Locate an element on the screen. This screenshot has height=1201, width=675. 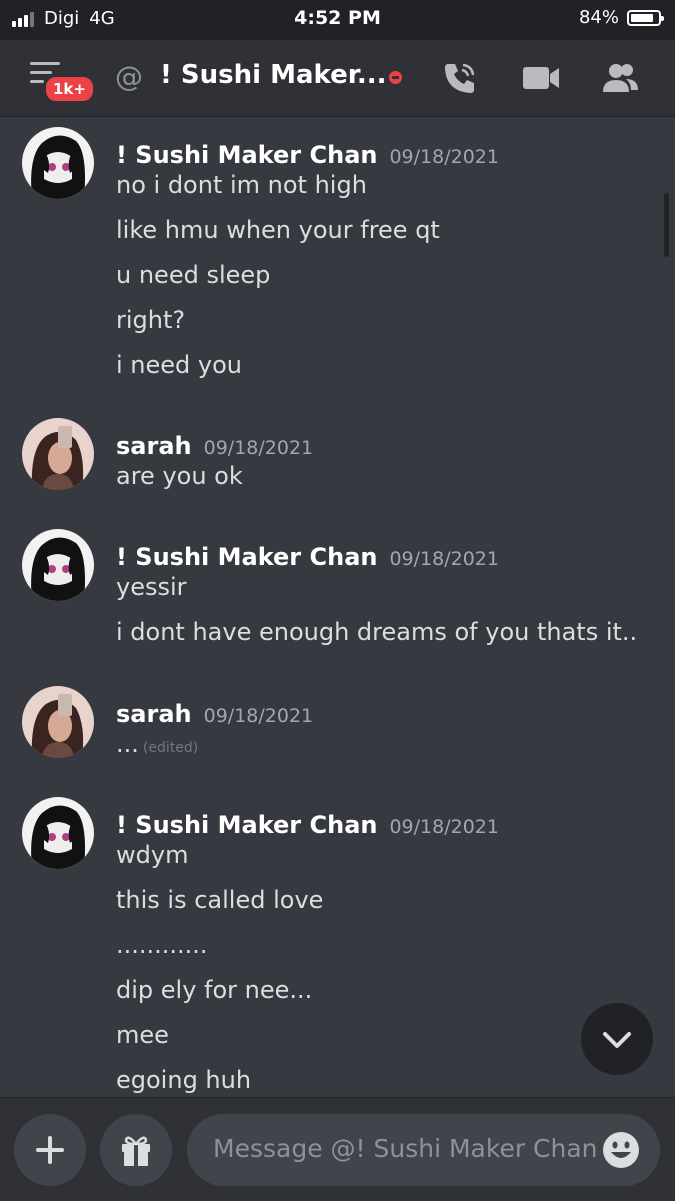
message-text: u need sleep is located at coordinates (193, 275).